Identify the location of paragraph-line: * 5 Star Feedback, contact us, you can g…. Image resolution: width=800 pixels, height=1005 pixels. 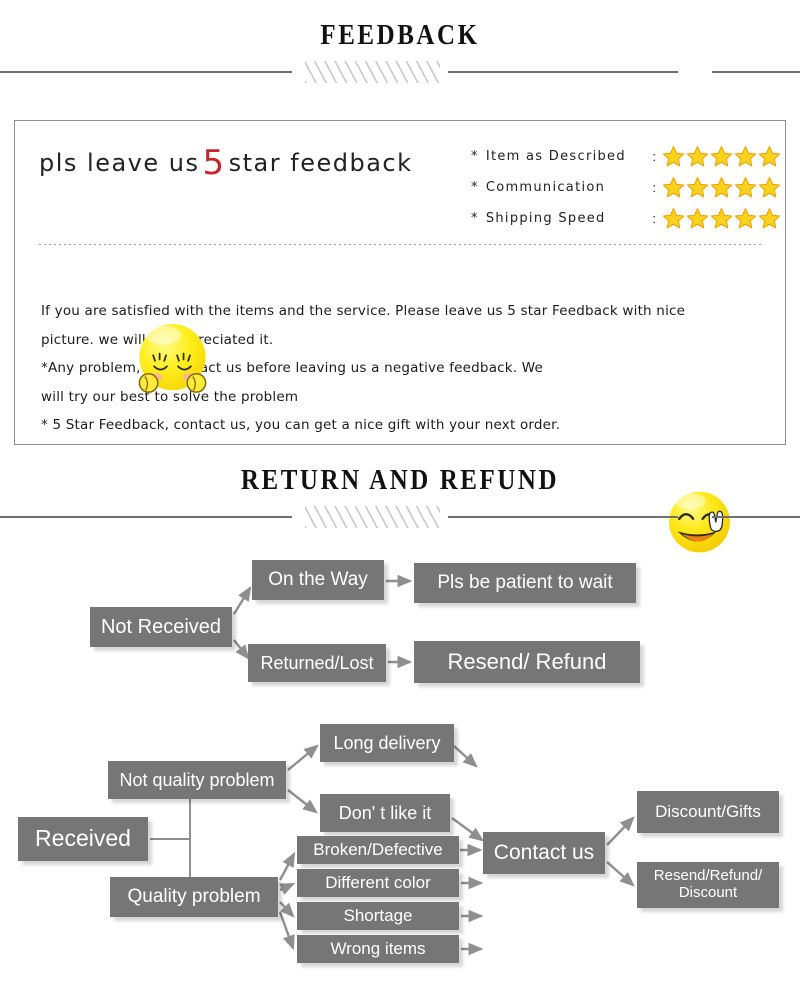
(301, 425).